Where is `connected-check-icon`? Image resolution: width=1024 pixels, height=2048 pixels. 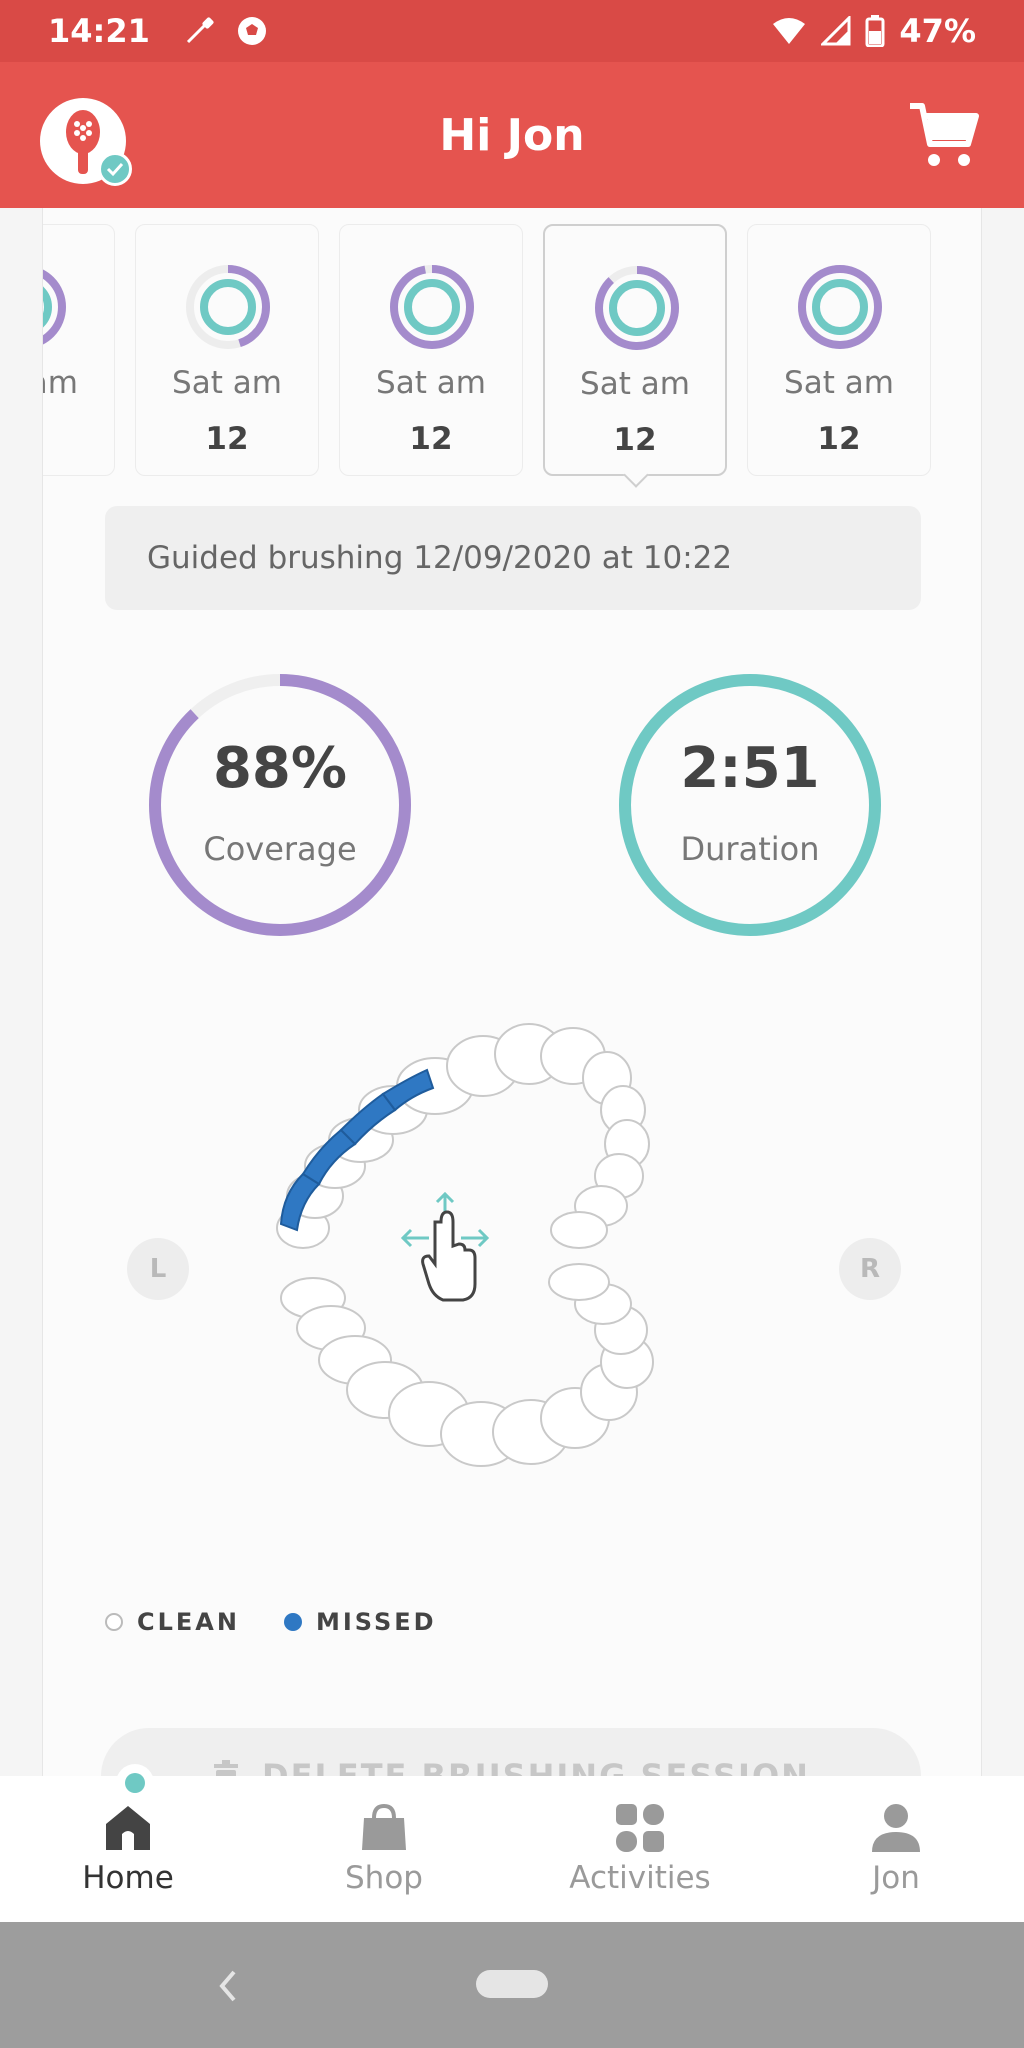
connected-check-icon is located at coordinates (115, 169).